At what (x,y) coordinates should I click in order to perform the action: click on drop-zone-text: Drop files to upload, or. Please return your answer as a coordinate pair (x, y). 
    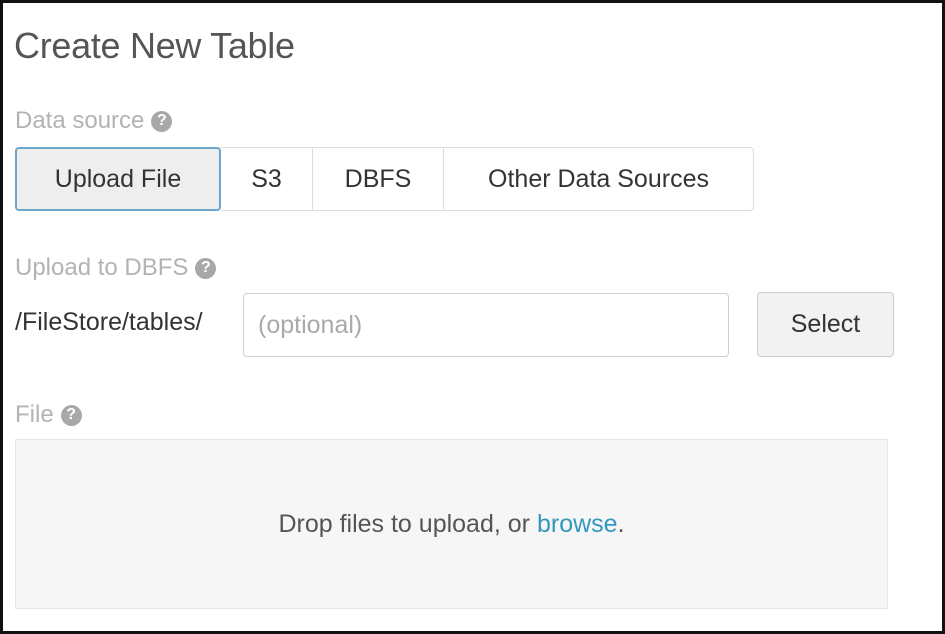
    Looking at the image, I should click on (404, 523).